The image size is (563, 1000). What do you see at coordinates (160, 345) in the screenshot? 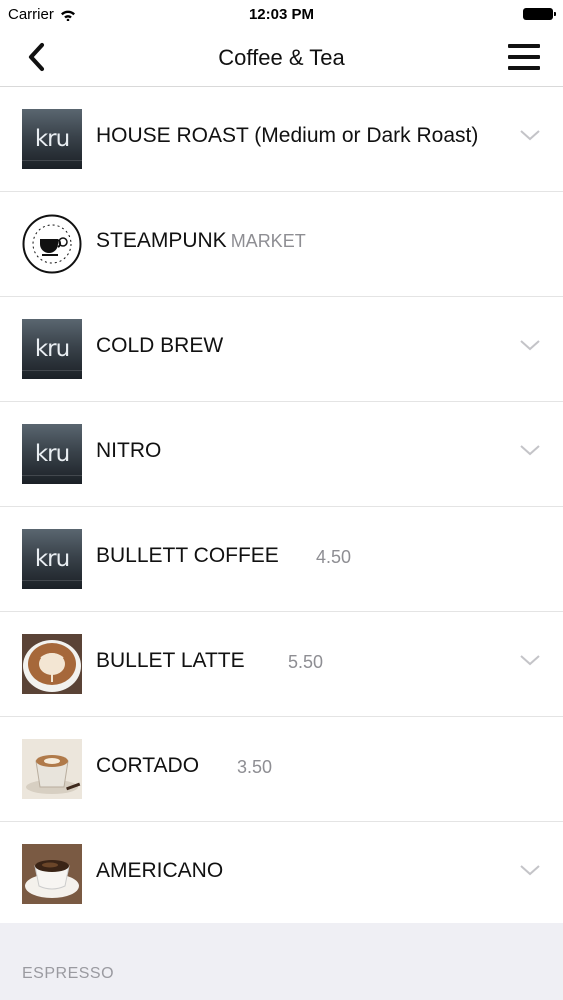
I see `item-name: COLD BREW` at bounding box center [160, 345].